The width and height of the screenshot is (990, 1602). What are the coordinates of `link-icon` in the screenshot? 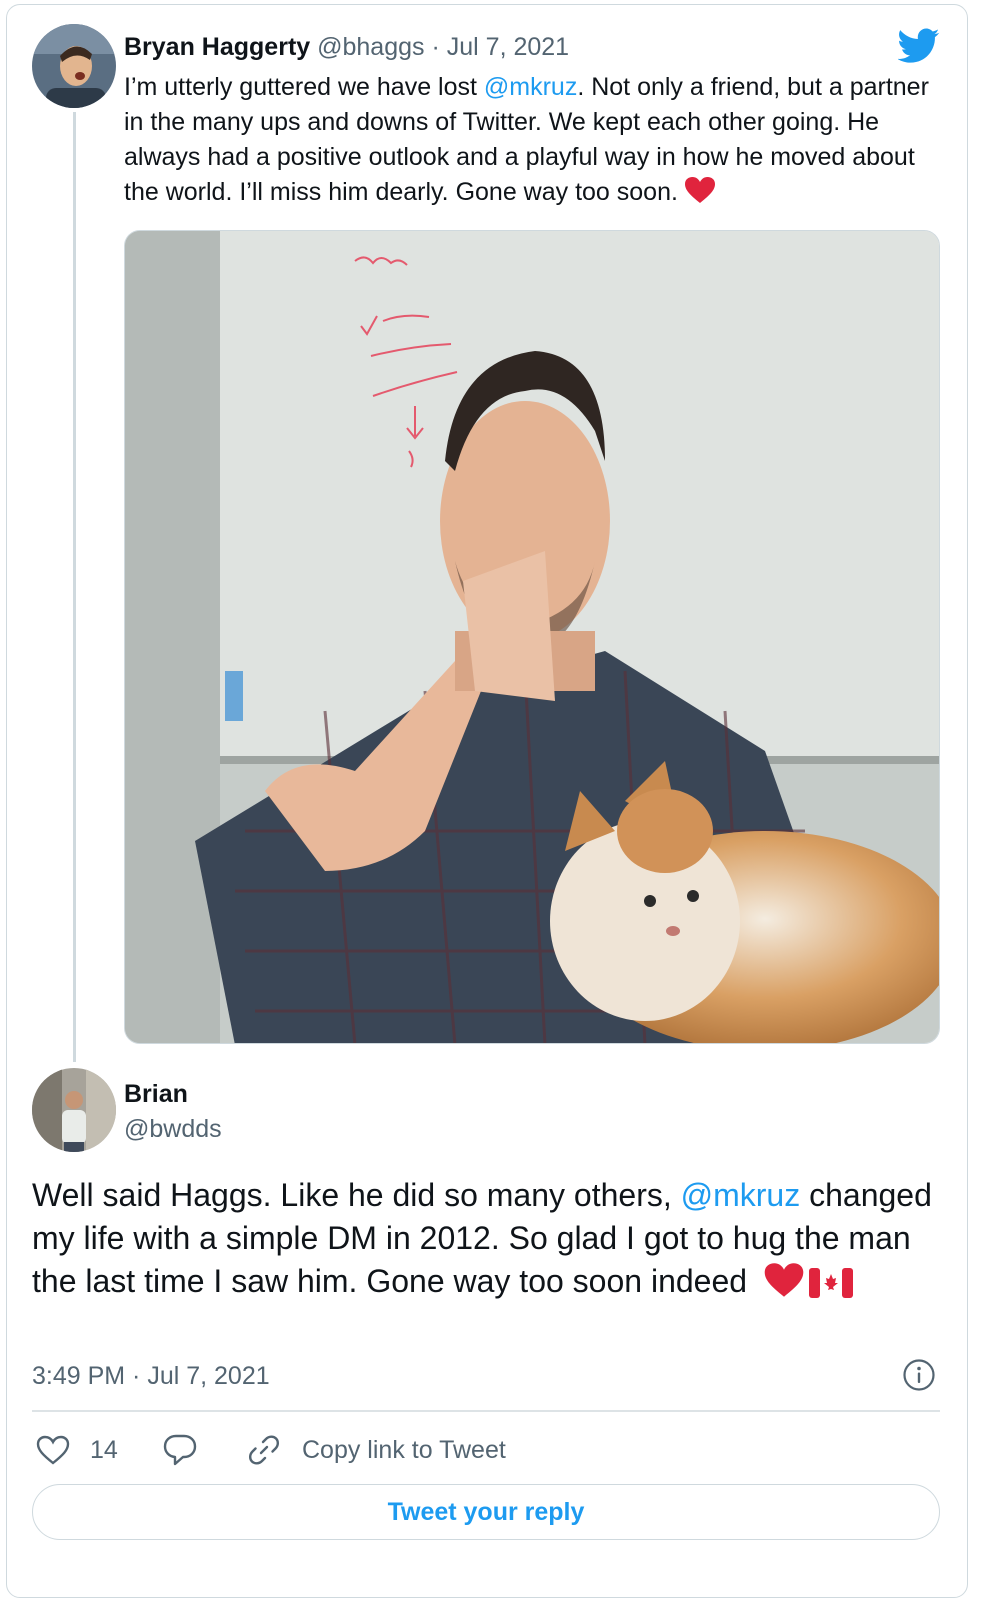 It's located at (264, 1450).